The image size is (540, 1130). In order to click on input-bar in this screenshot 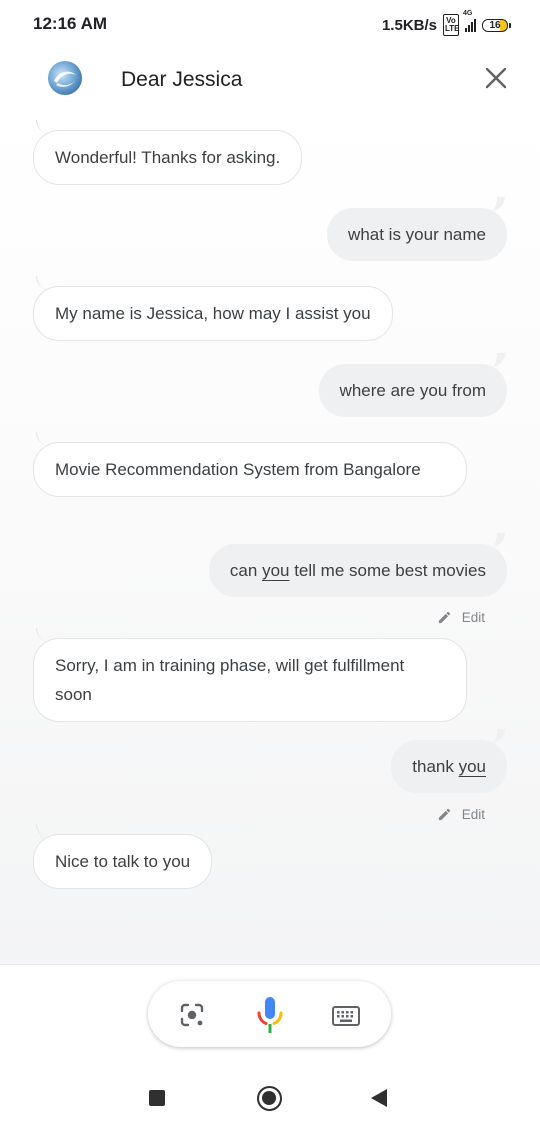, I will do `click(270, 1015)`.